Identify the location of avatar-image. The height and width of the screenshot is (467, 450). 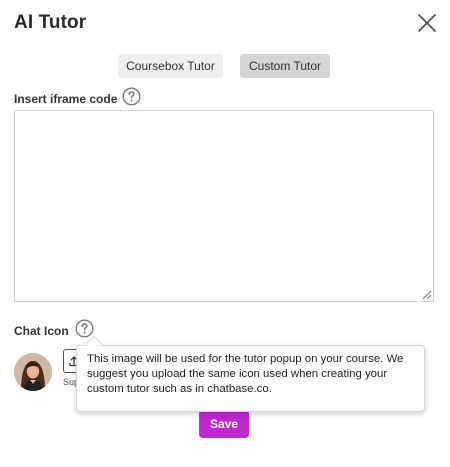
(33, 372).